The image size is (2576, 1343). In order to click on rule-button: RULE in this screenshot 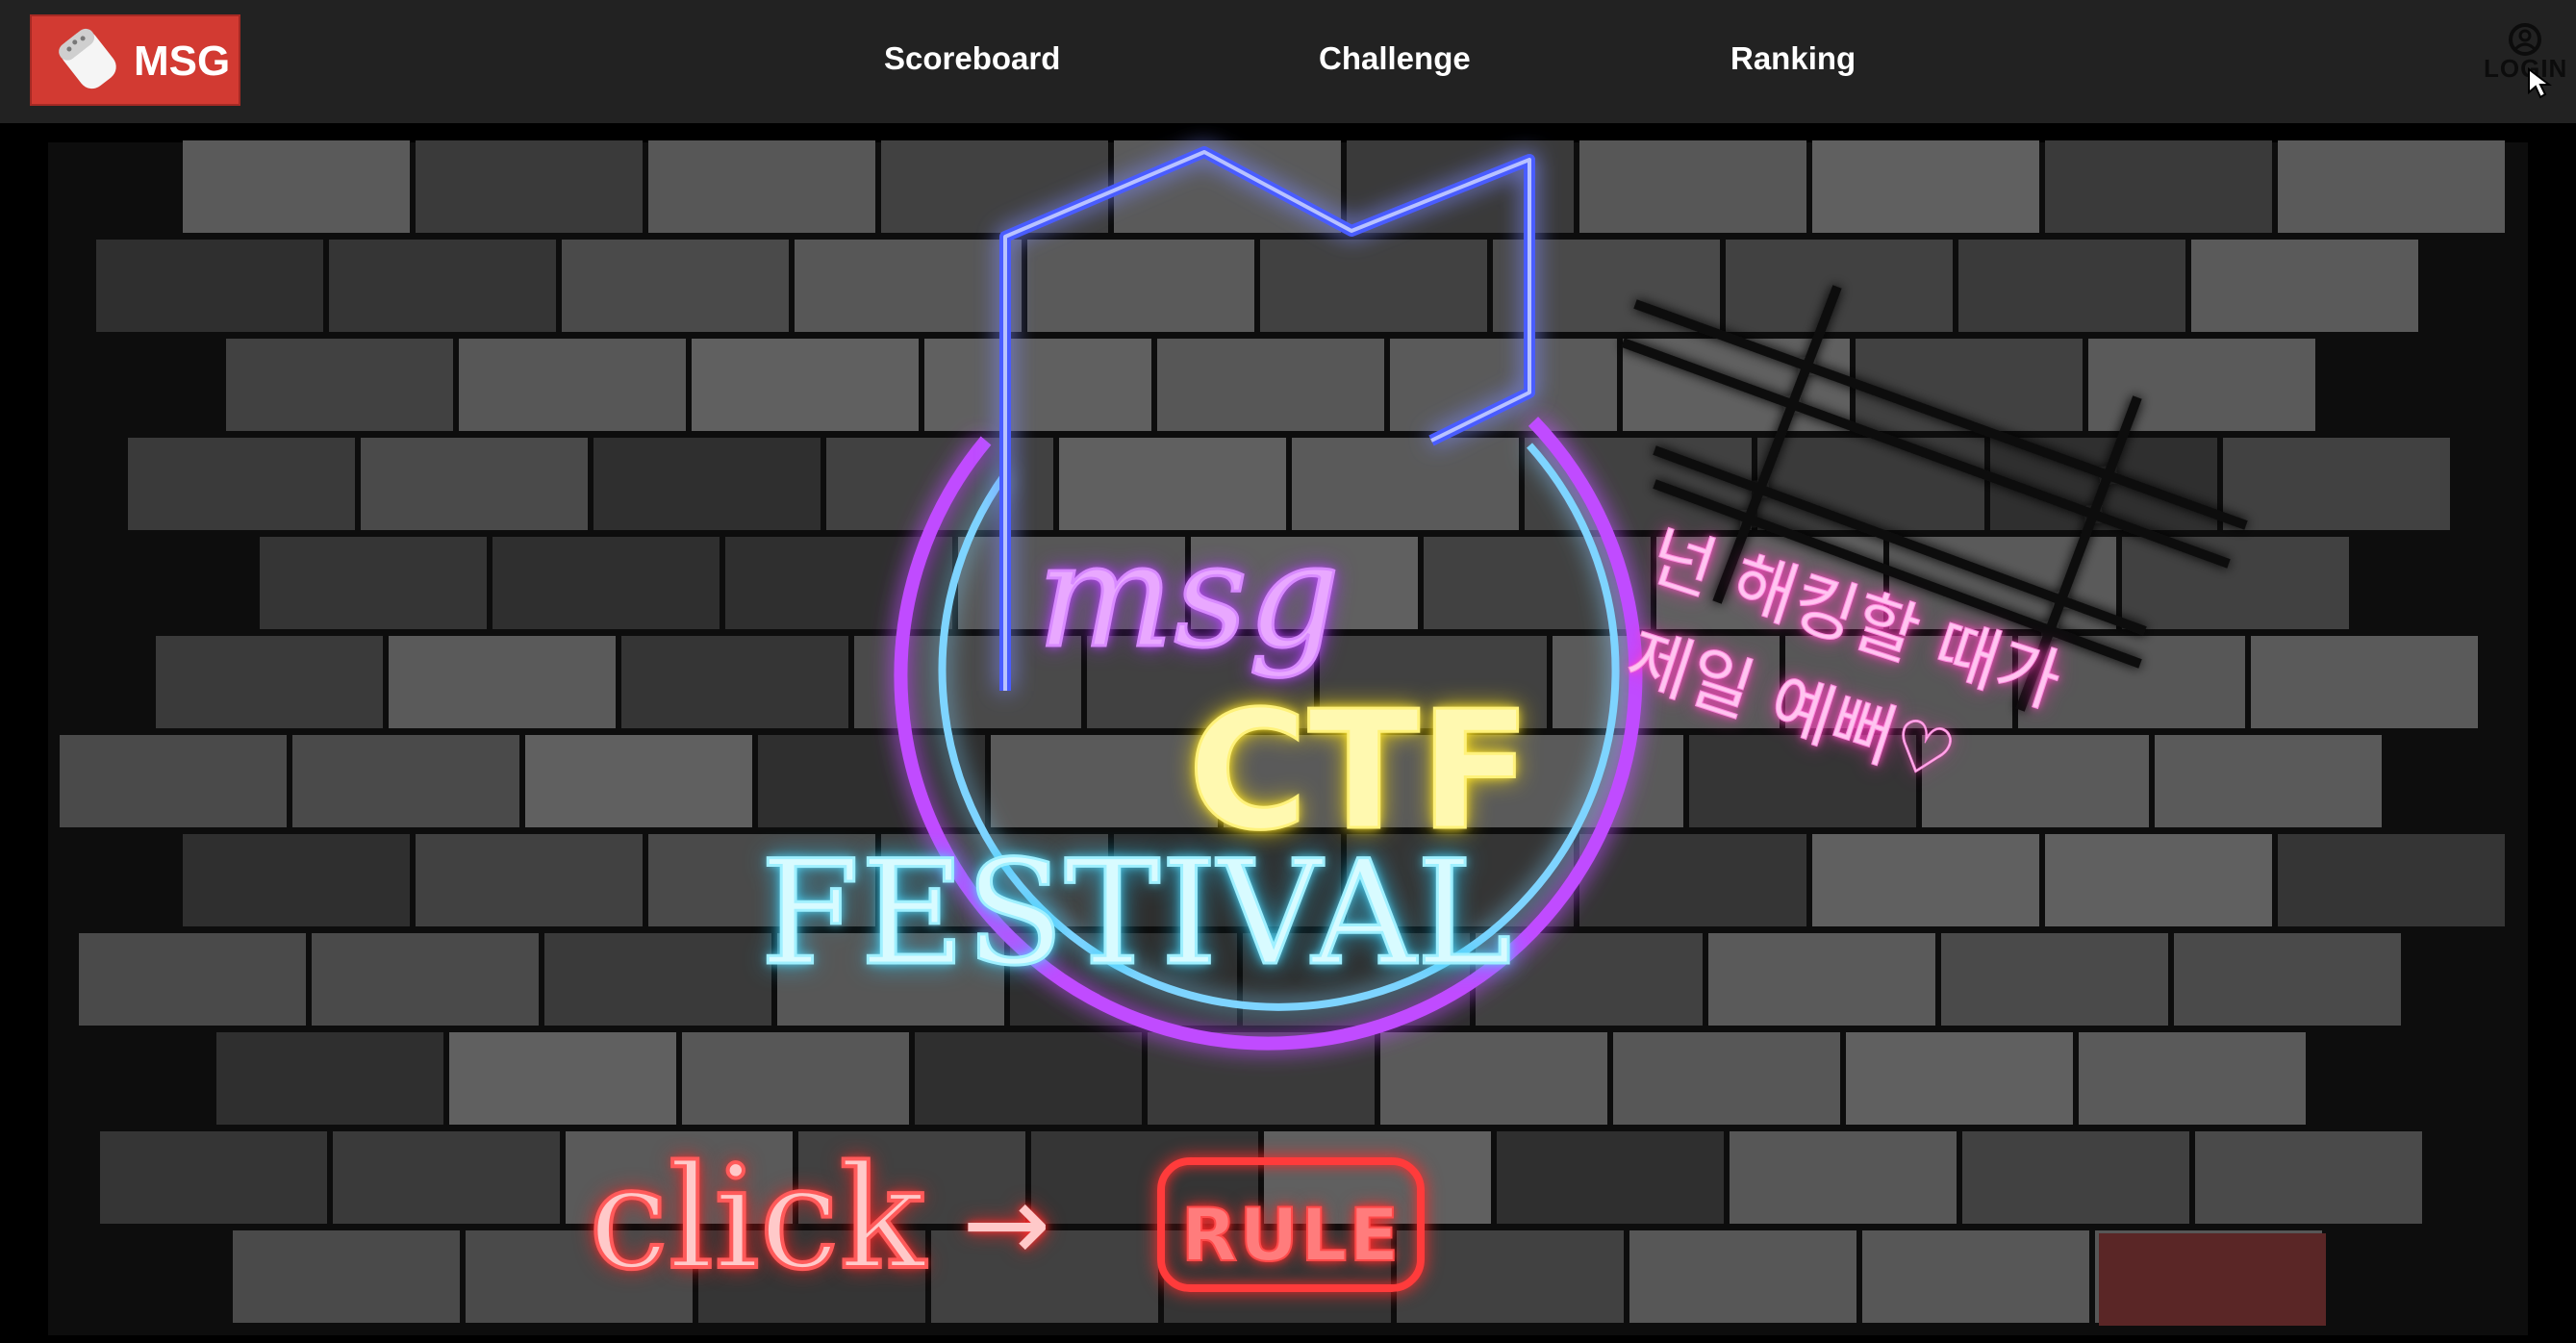, I will do `click(1291, 1224)`.